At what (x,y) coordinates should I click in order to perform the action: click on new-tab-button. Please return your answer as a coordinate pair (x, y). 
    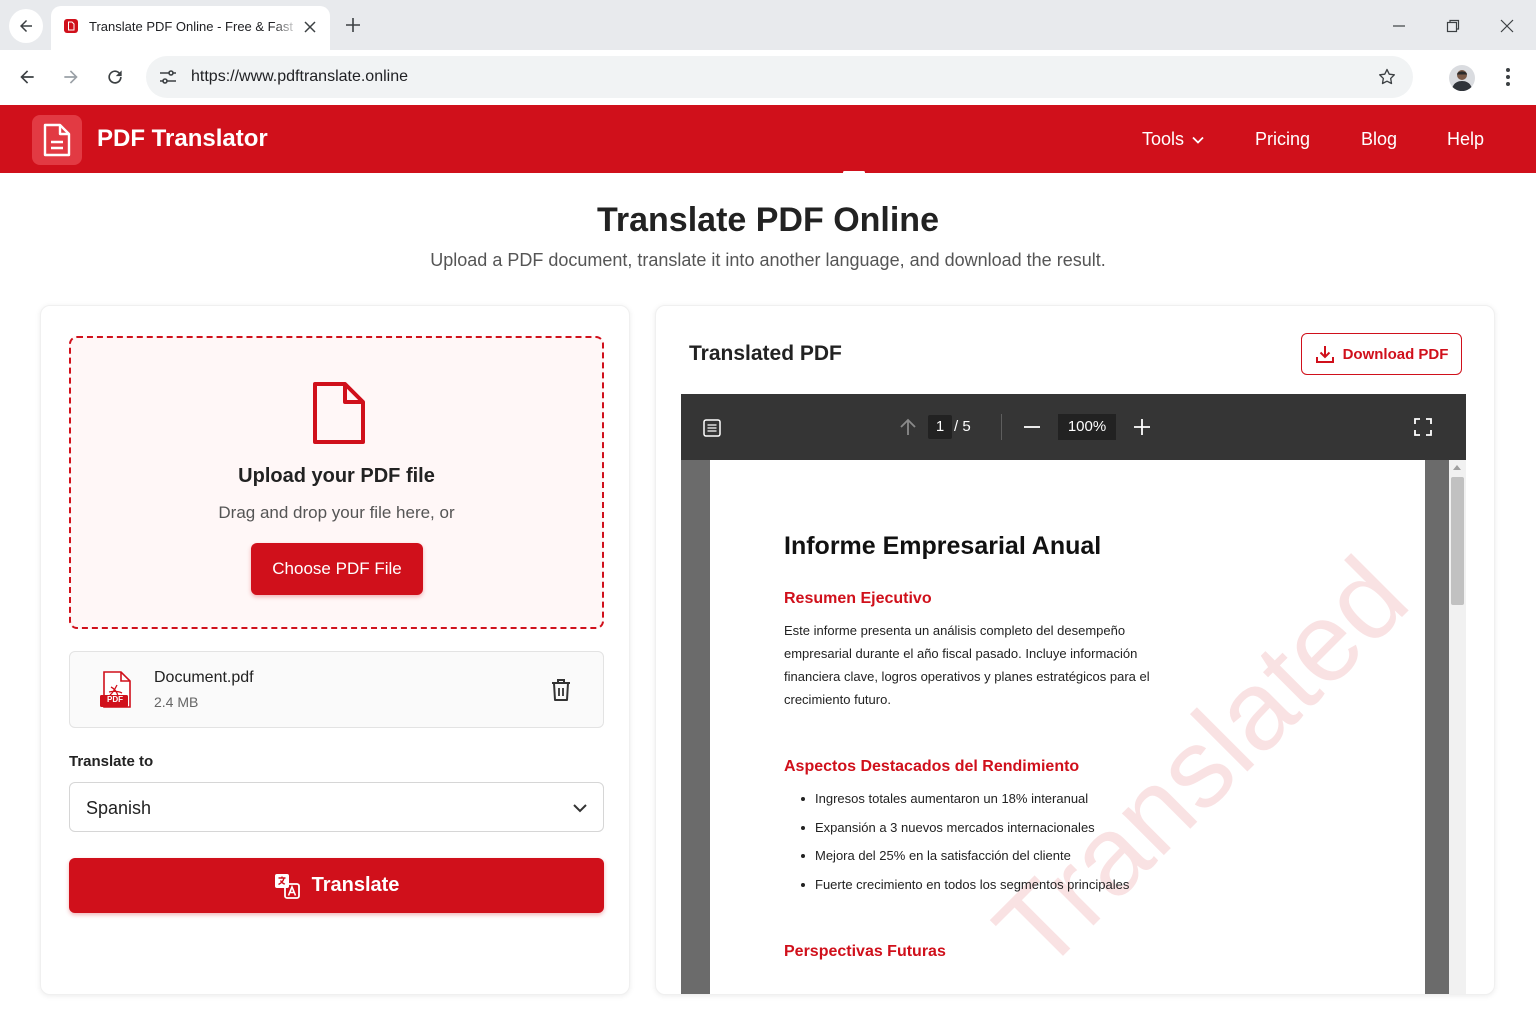
    Looking at the image, I should click on (353, 25).